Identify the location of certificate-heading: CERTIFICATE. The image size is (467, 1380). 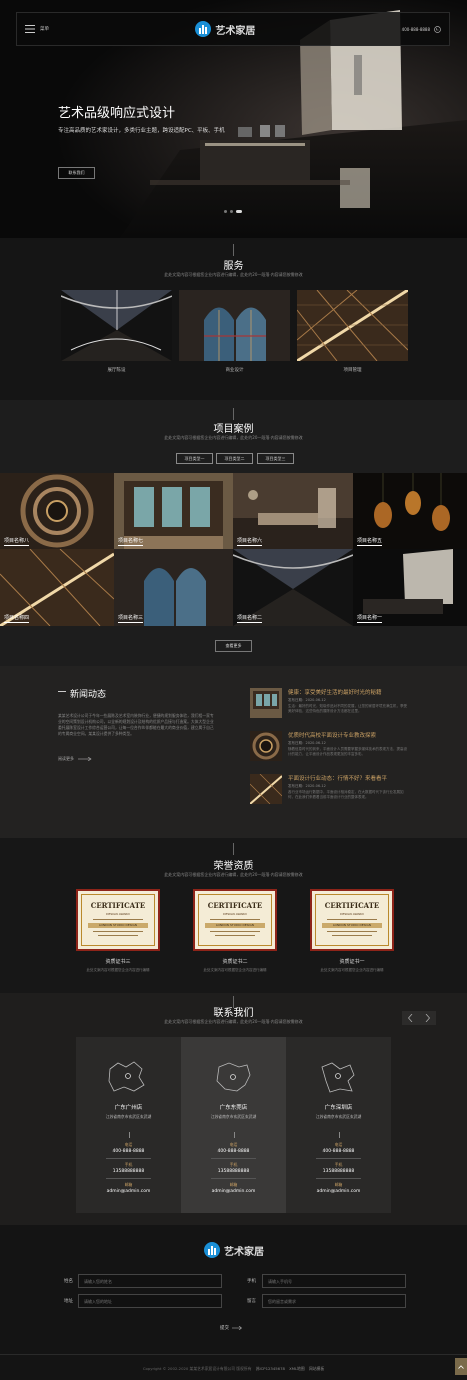
(235, 905).